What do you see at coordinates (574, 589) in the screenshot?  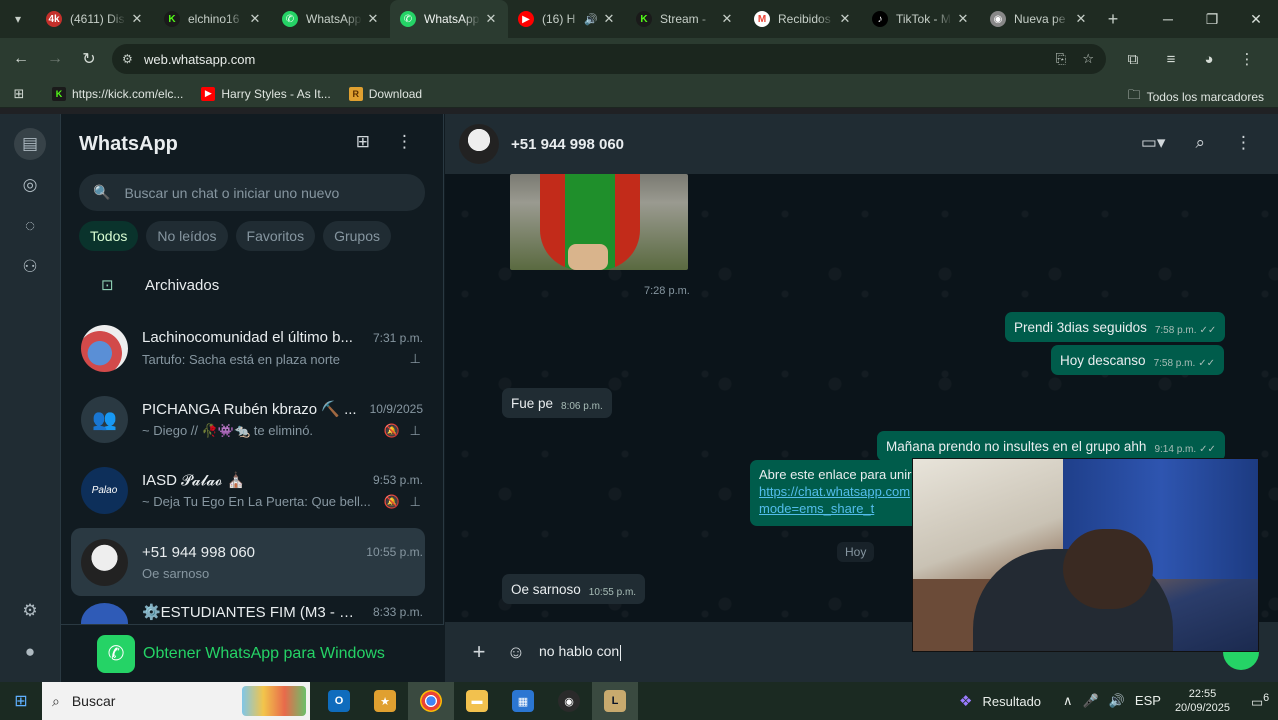 I see `incoming-message: Oe sarnoso 10:55 p.m.` at bounding box center [574, 589].